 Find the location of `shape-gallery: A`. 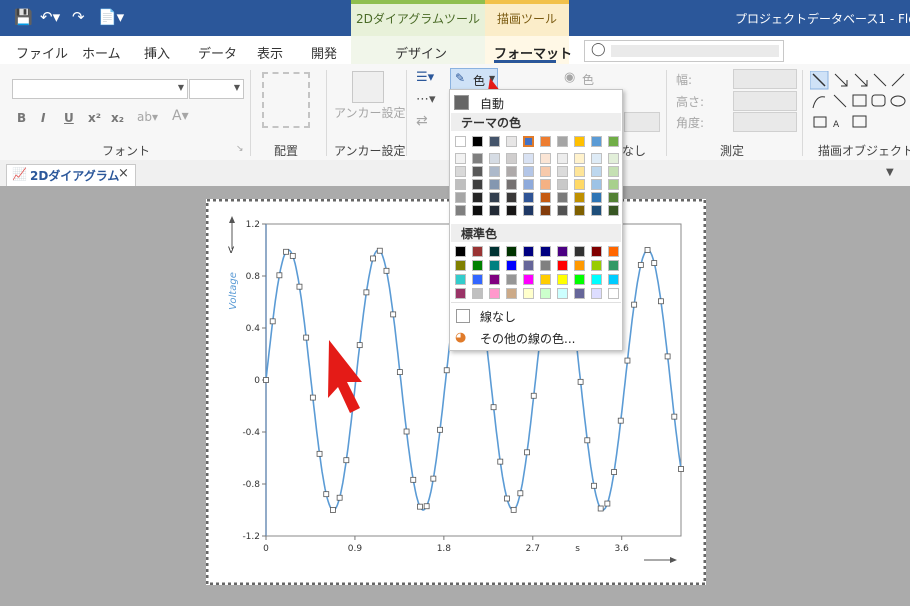

shape-gallery: A is located at coordinates (857, 100).